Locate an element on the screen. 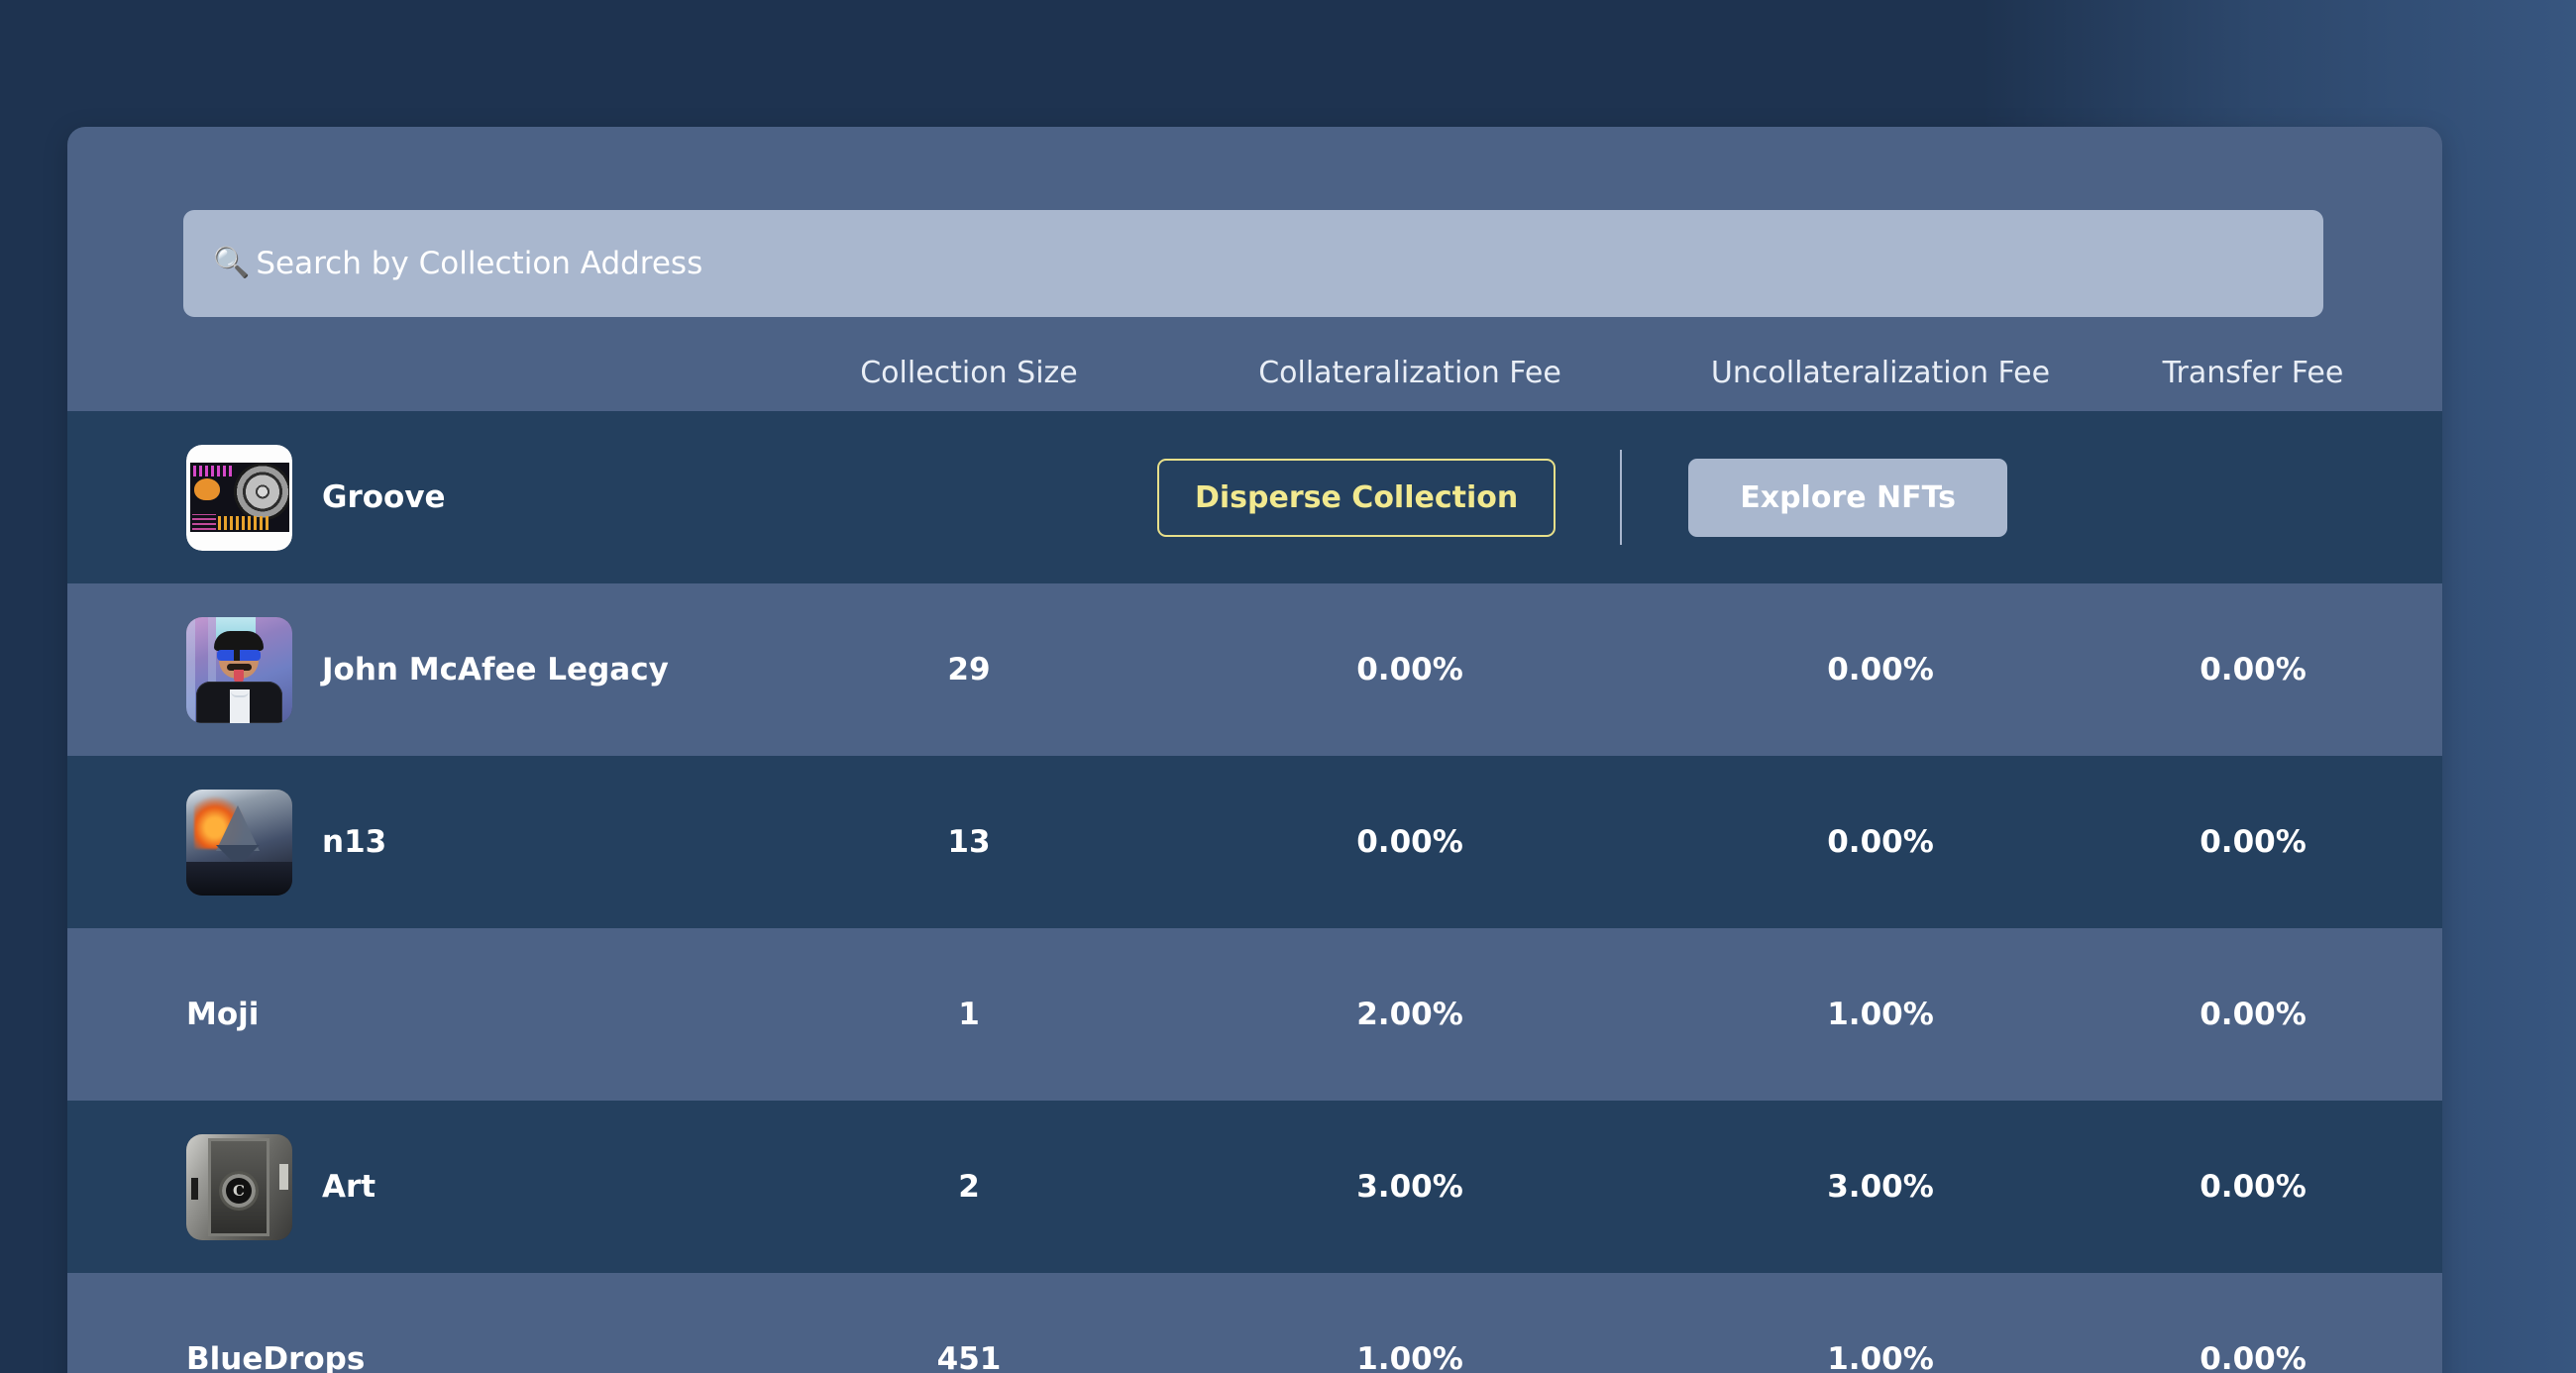 The image size is (2576, 1373). collection-name-label: Moji is located at coordinates (223, 1014).